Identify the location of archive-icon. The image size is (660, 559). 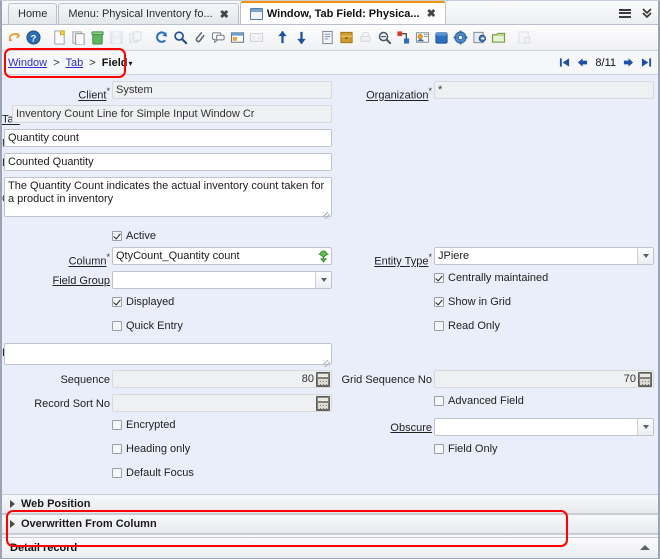
(346, 38).